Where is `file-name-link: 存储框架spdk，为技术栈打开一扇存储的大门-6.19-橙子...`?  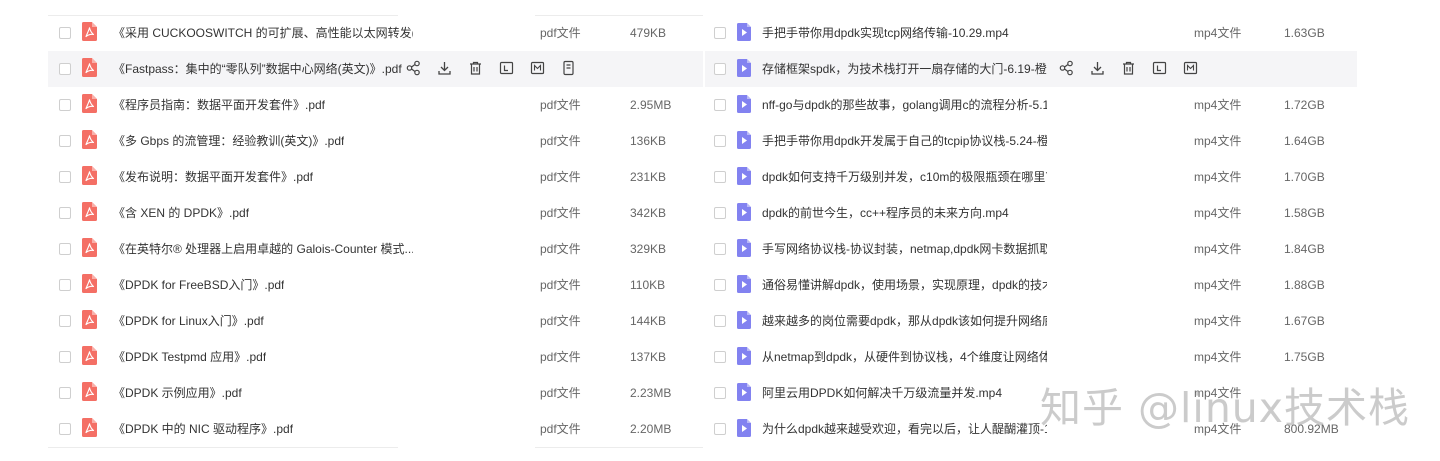 file-name-link: 存储框架spdk，为技术栈打开一扇存储的大门-6.19-橙子... is located at coordinates (904, 69).